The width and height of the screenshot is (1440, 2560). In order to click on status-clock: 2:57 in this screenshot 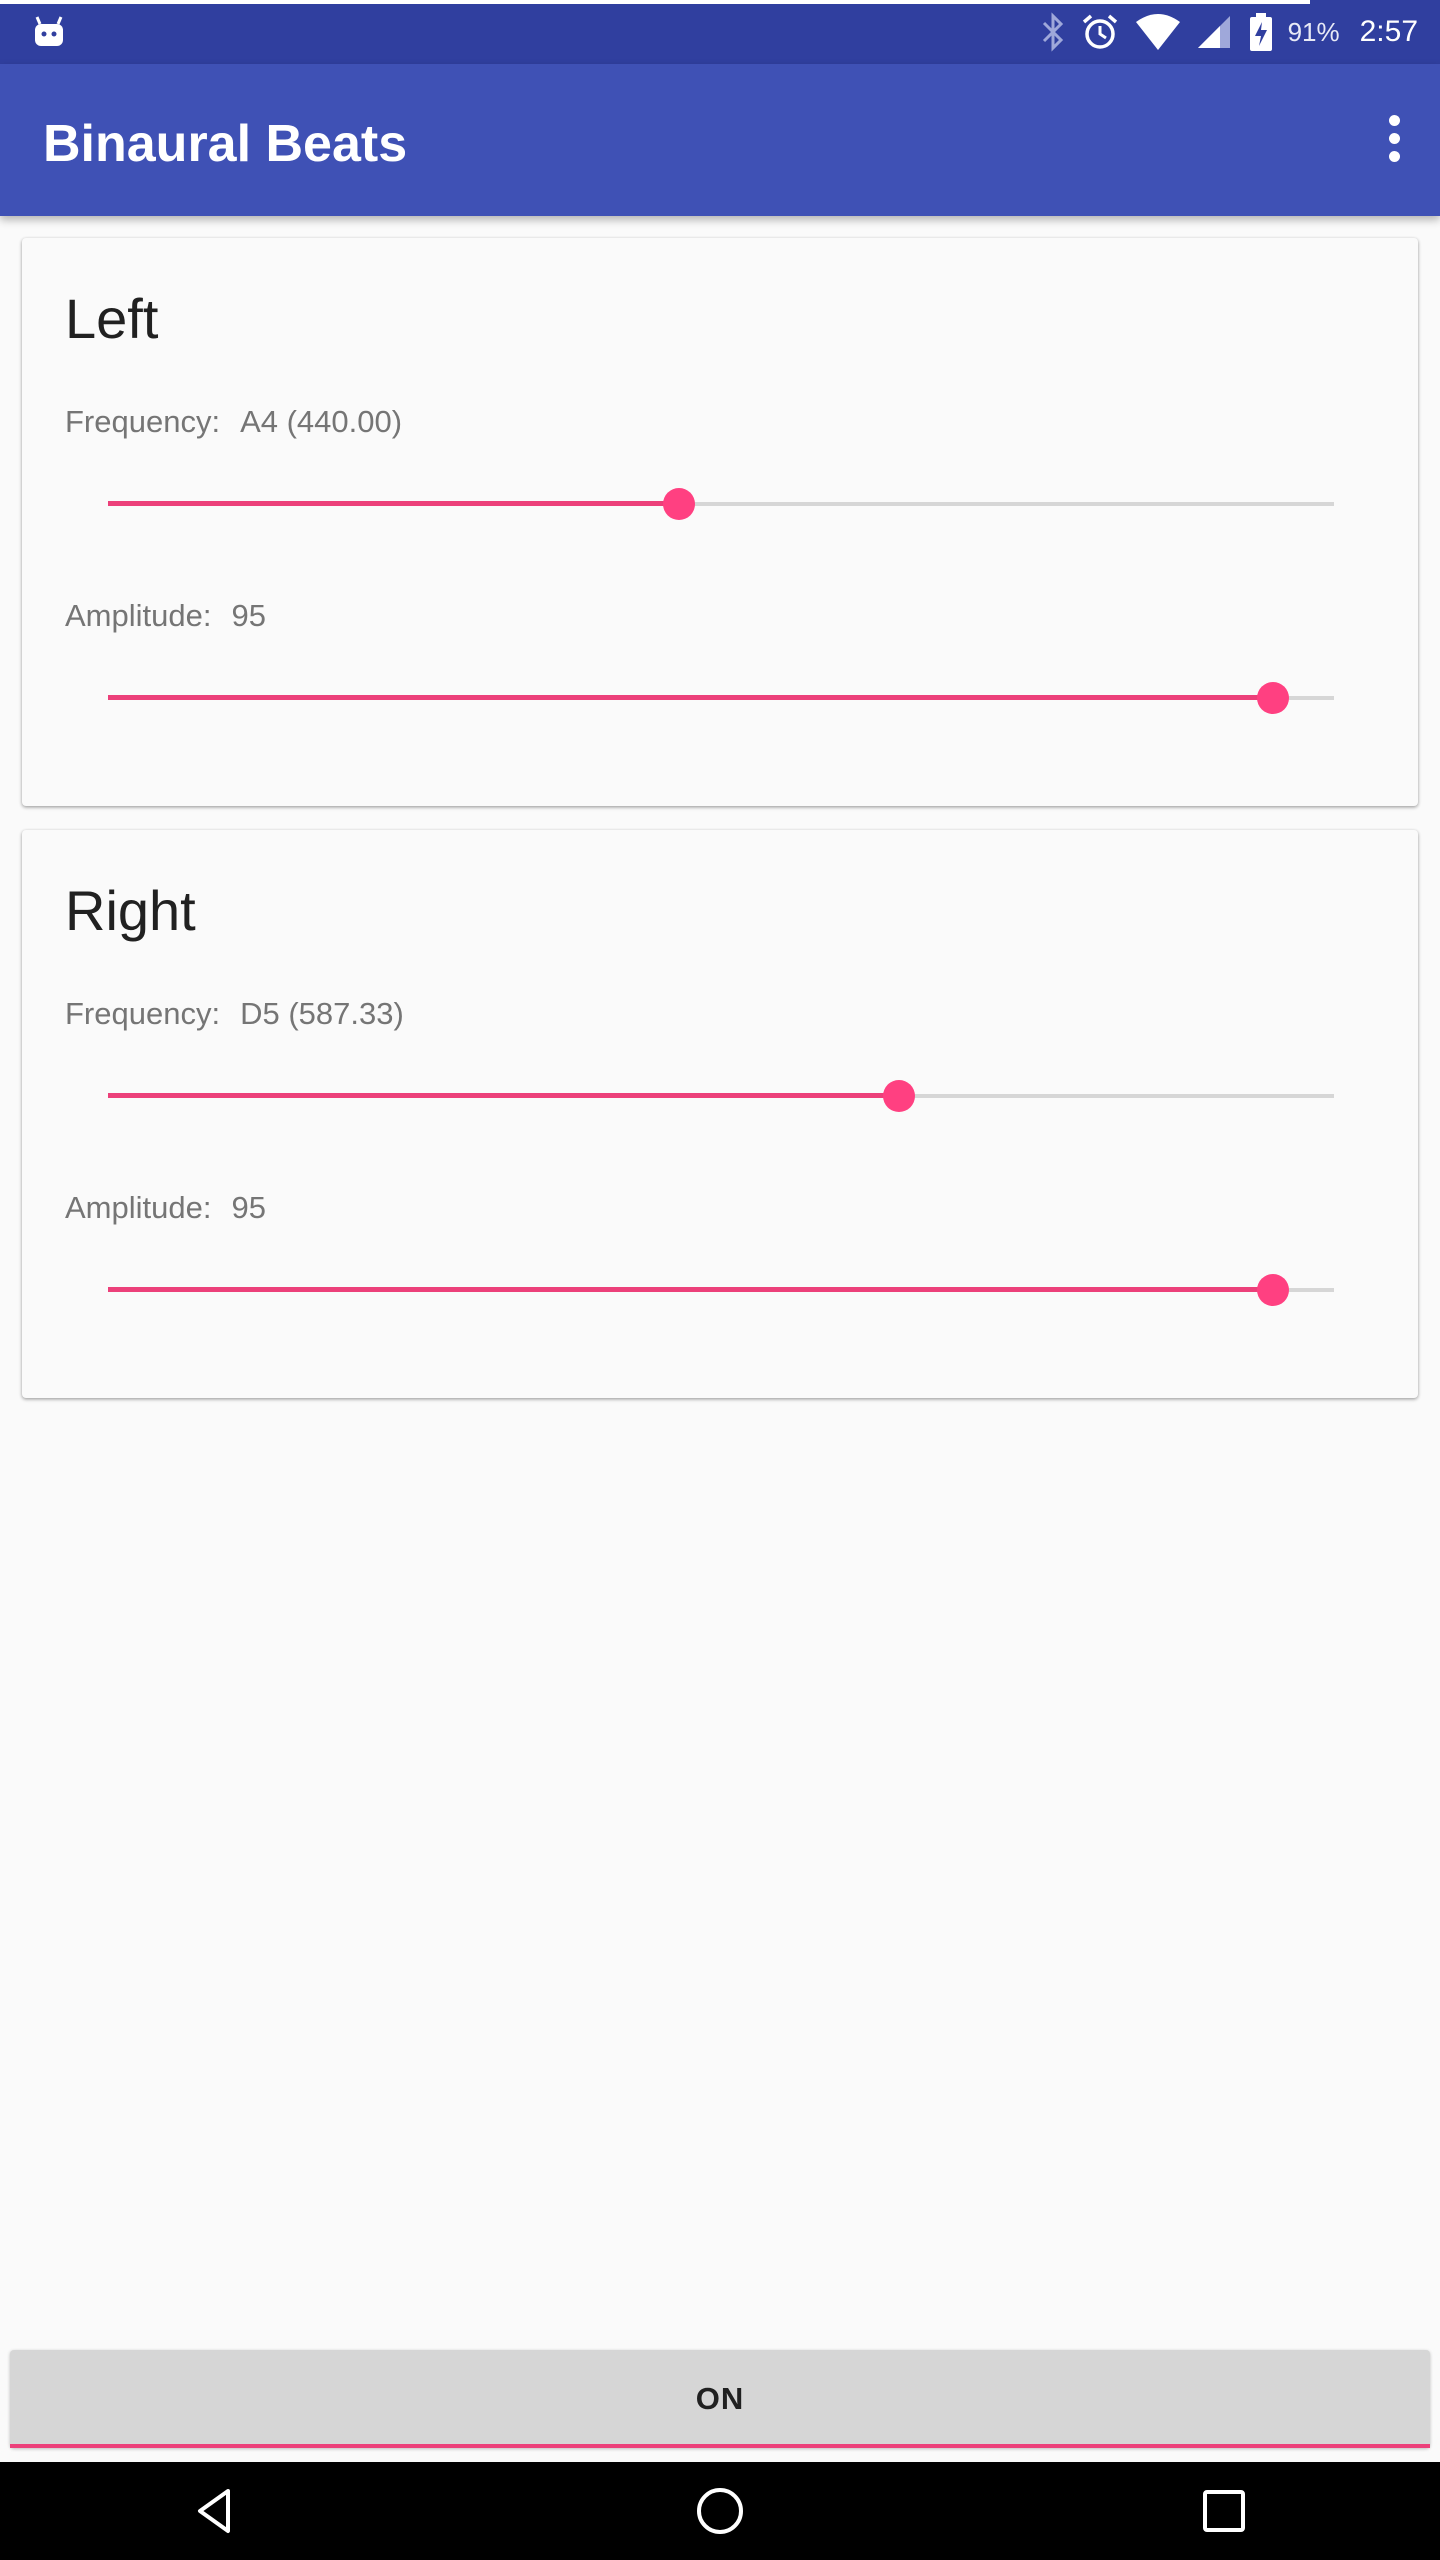, I will do `click(1388, 31)`.